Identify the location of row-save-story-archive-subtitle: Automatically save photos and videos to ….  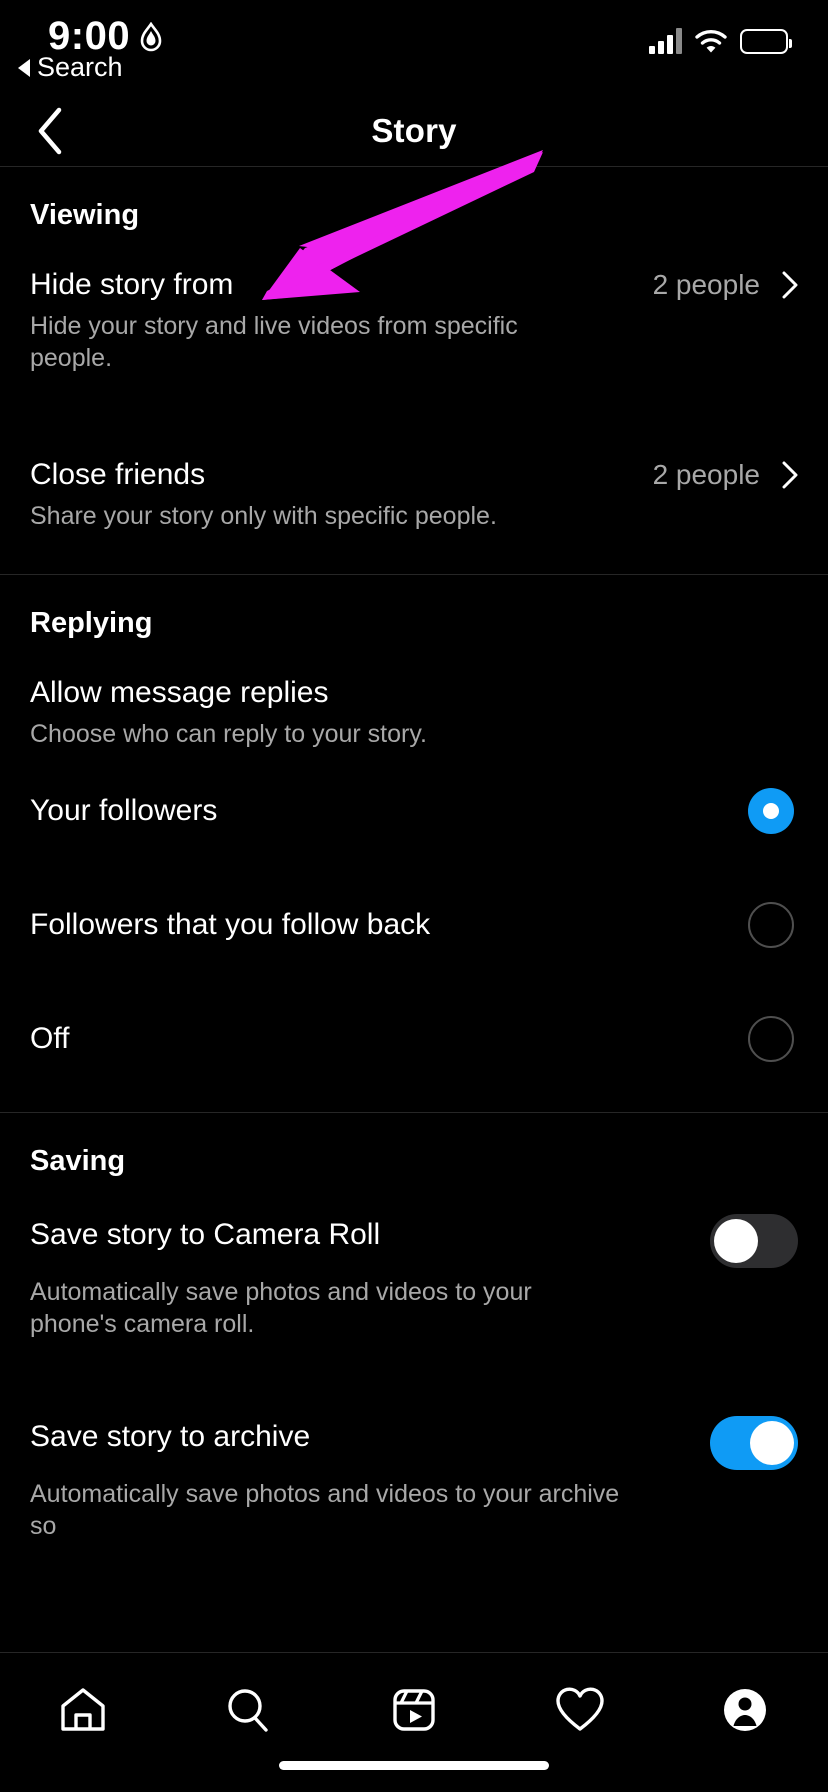
(325, 1510).